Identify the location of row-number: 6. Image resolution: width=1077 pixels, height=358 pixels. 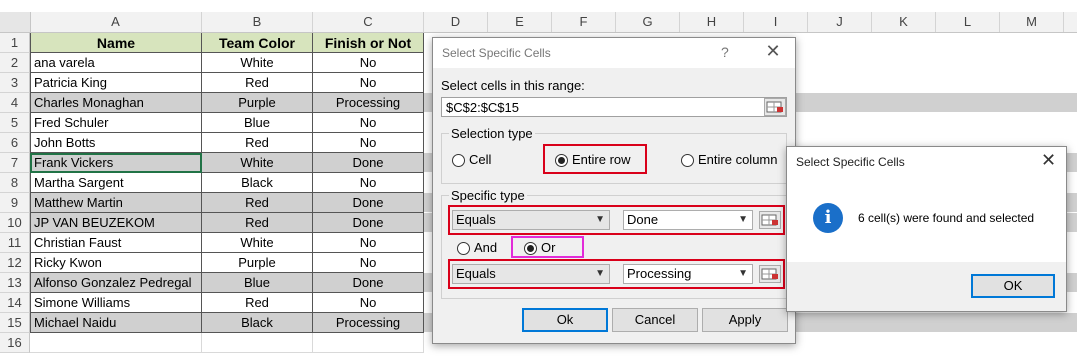
(15, 143).